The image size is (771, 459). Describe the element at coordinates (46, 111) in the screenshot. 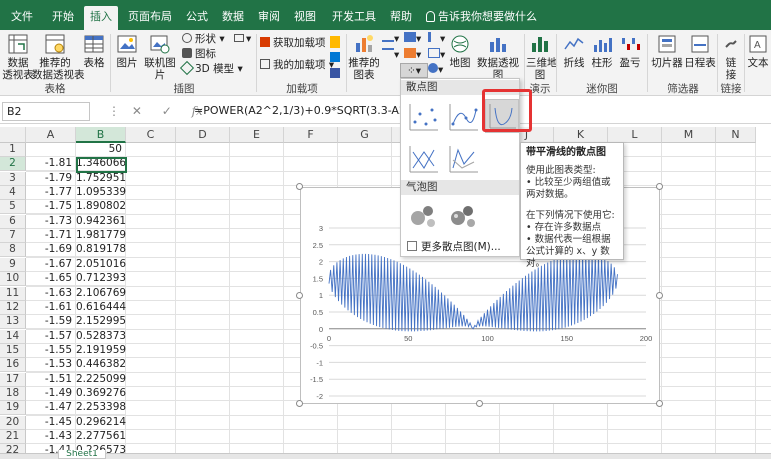

I see `name-box: B2` at that location.